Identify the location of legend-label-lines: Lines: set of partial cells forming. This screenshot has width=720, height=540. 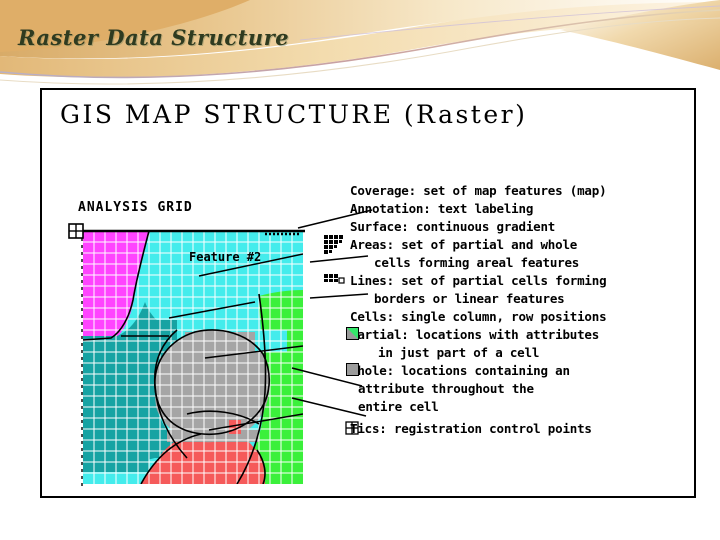
(478, 280).